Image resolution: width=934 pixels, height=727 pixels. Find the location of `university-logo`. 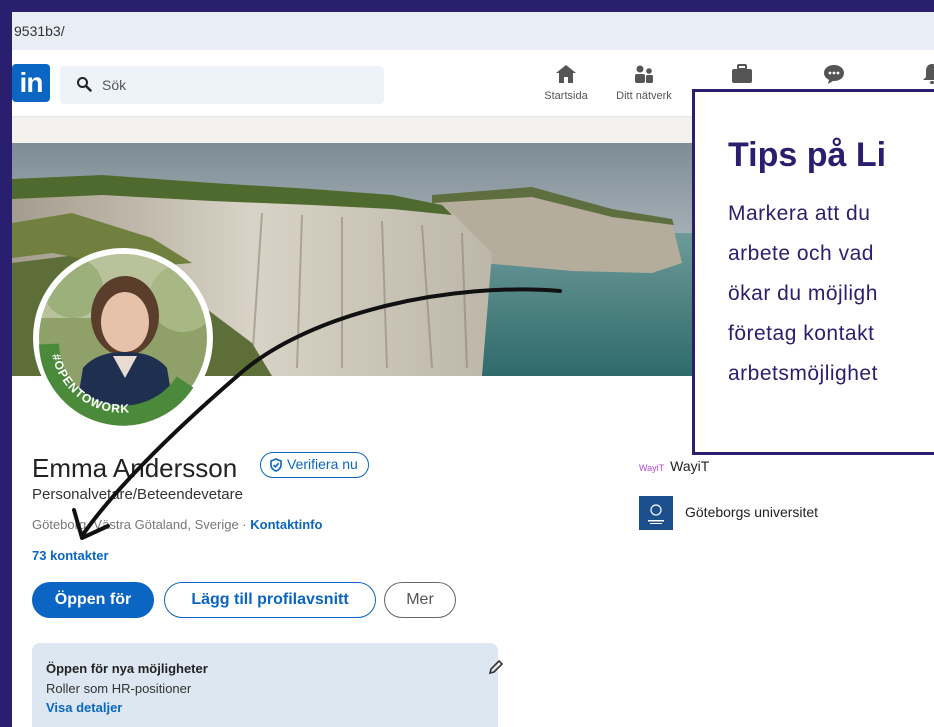

university-logo is located at coordinates (656, 513).